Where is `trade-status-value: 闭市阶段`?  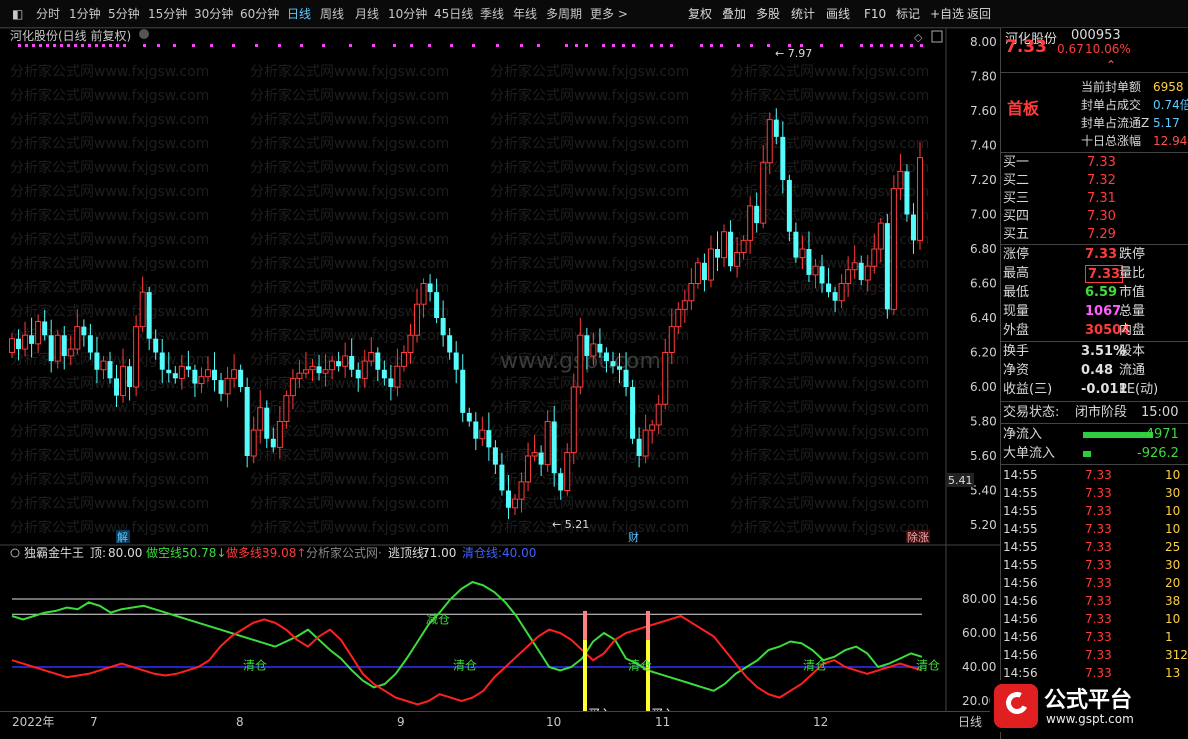 trade-status-value: 闭市阶段 is located at coordinates (1101, 412).